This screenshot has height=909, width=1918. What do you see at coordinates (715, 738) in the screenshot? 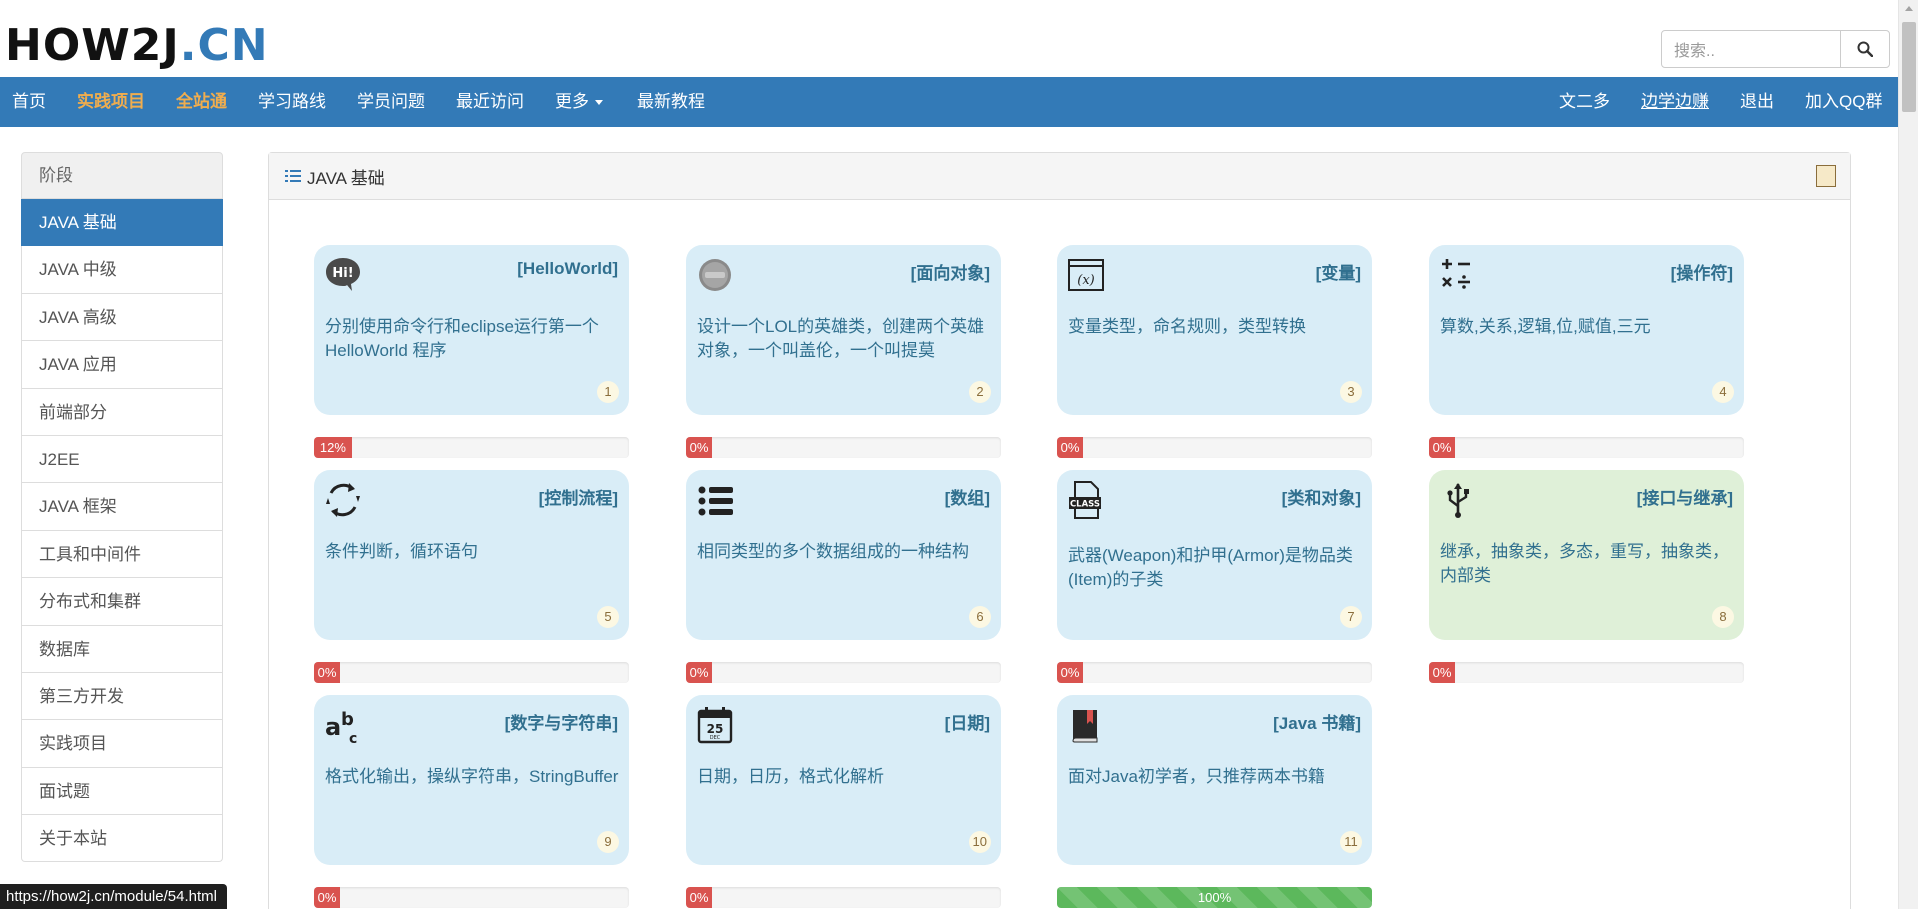
I see `calendar-month-text: DEC` at bounding box center [715, 738].